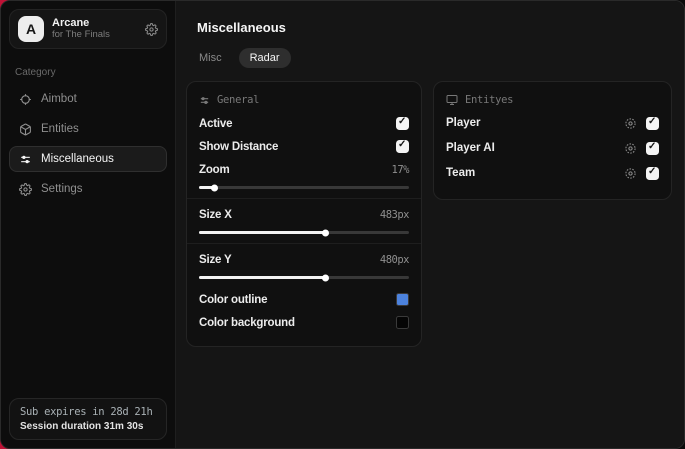  I want to click on tab-radar: Radar, so click(264, 58).